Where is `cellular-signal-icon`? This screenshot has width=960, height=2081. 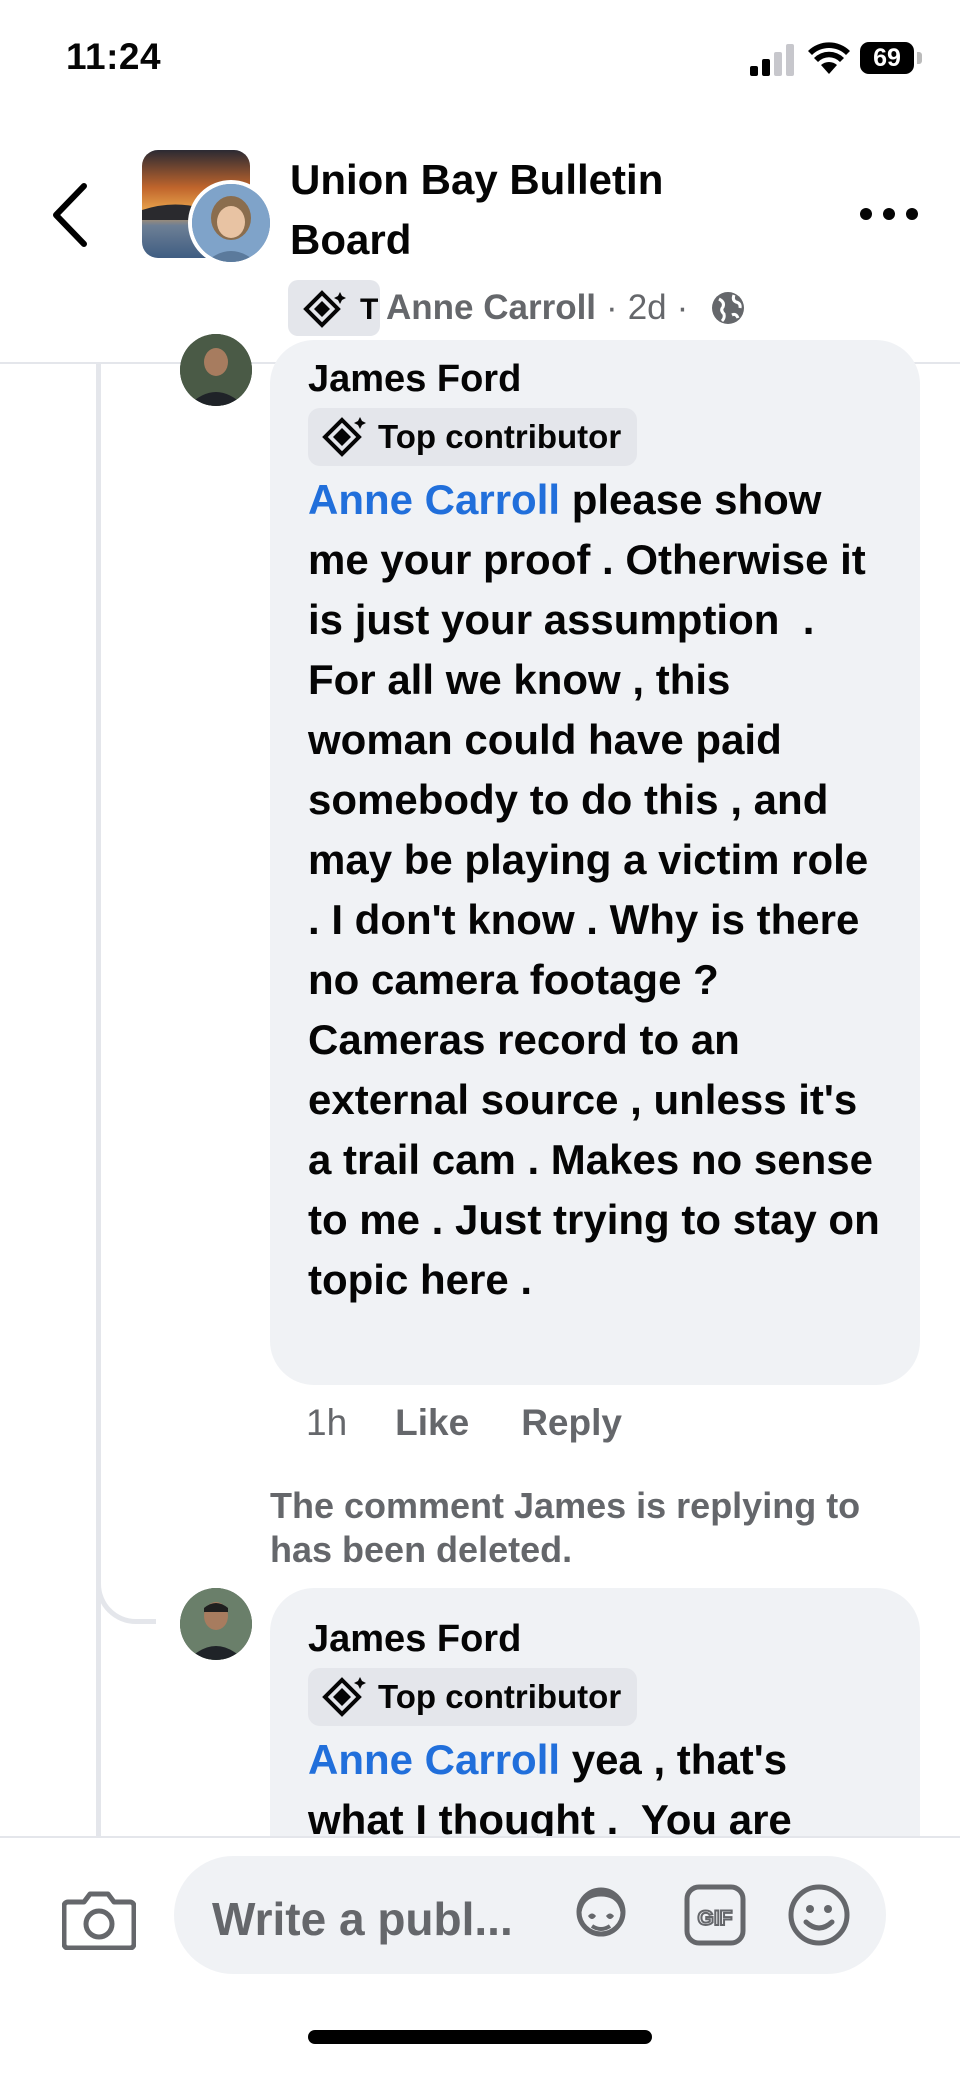
cellular-signal-icon is located at coordinates (772, 60).